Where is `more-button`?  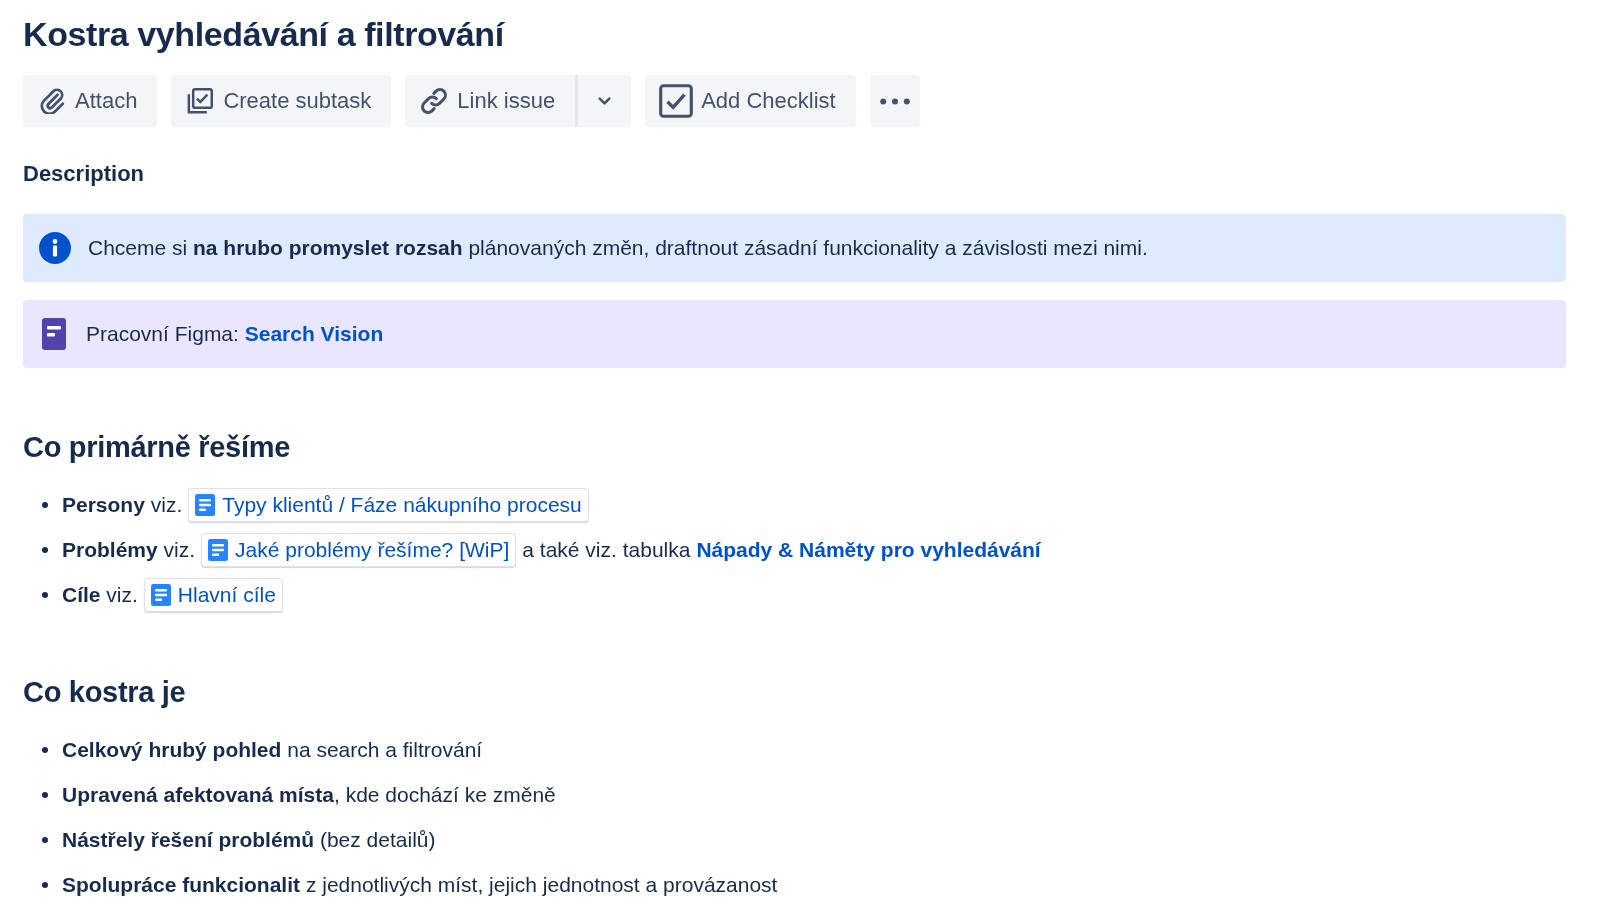 more-button is located at coordinates (894, 101).